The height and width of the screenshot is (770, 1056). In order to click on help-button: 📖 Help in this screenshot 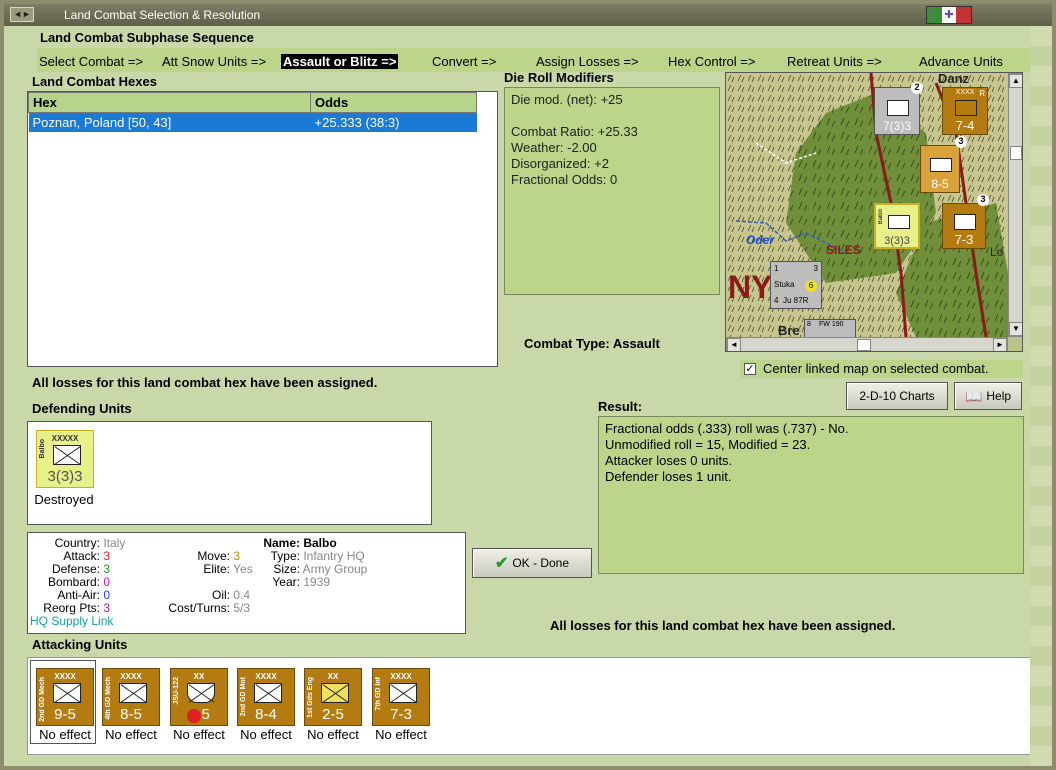, I will do `click(988, 396)`.